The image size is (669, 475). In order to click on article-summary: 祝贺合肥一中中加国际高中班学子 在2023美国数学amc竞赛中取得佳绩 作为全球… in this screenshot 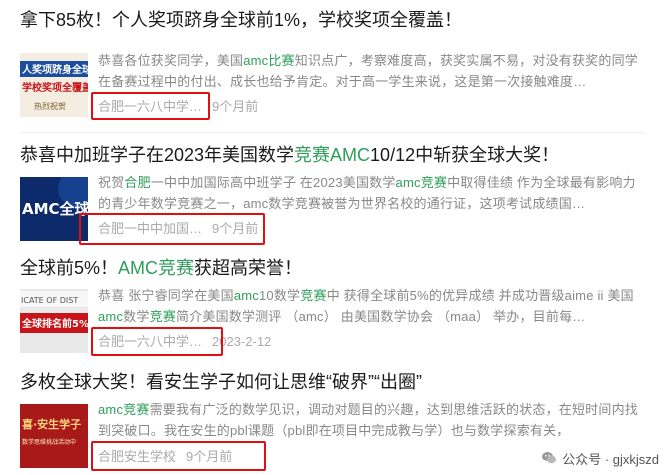, I will do `click(371, 193)`.